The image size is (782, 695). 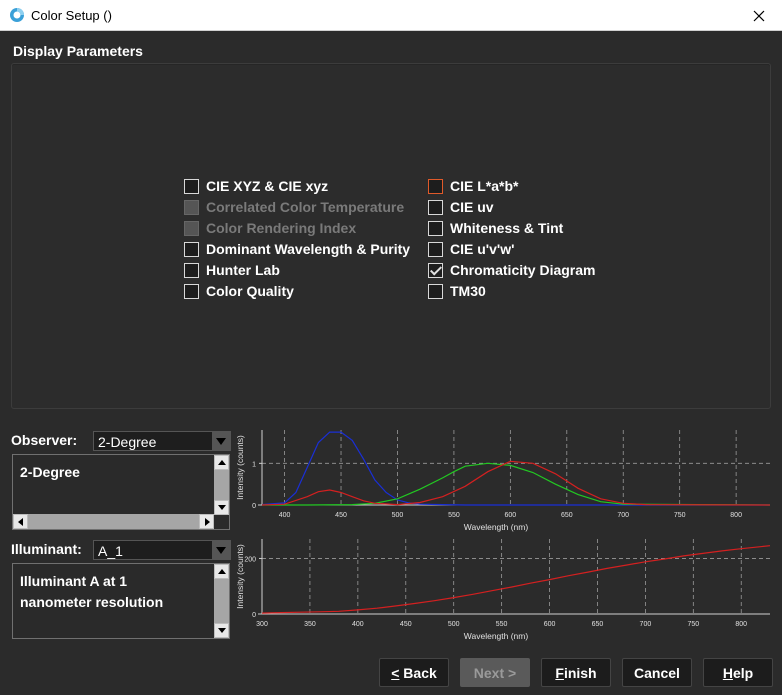 What do you see at coordinates (310, 624) in the screenshot?
I see `x-tick-label: 350` at bounding box center [310, 624].